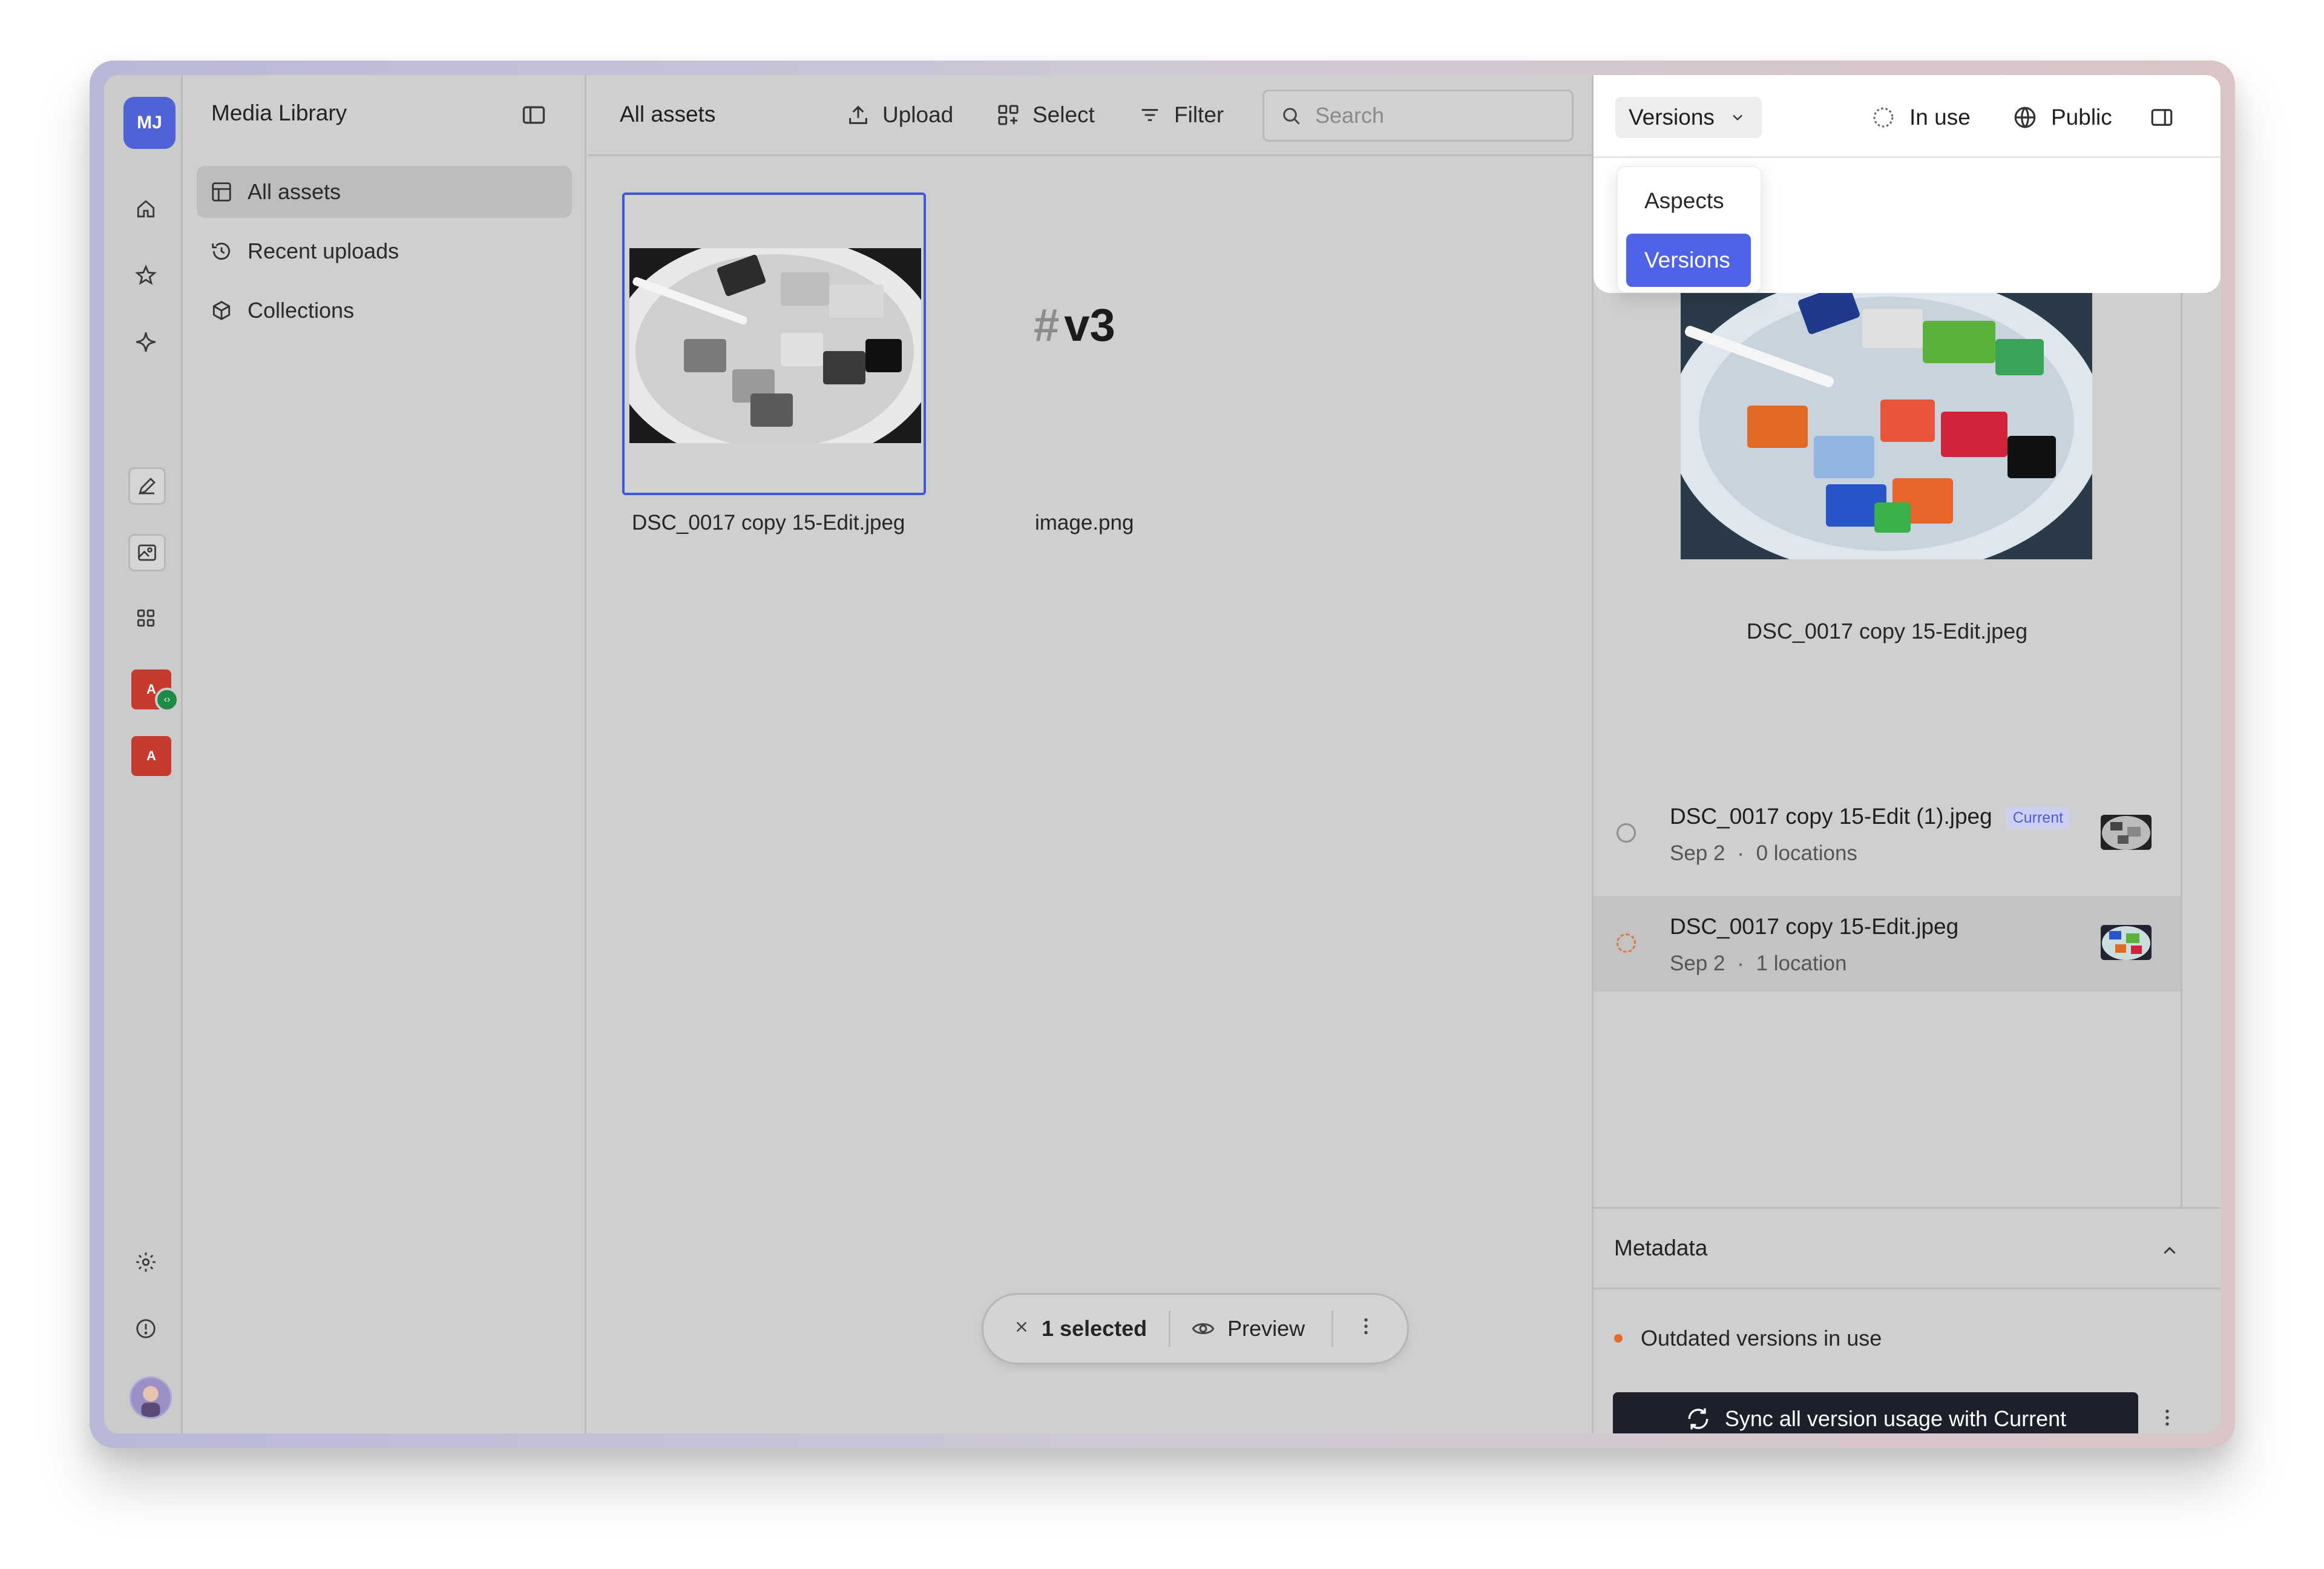 The height and width of the screenshot is (1569, 2324). What do you see at coordinates (668, 114) in the screenshot?
I see `page-title: All assets` at bounding box center [668, 114].